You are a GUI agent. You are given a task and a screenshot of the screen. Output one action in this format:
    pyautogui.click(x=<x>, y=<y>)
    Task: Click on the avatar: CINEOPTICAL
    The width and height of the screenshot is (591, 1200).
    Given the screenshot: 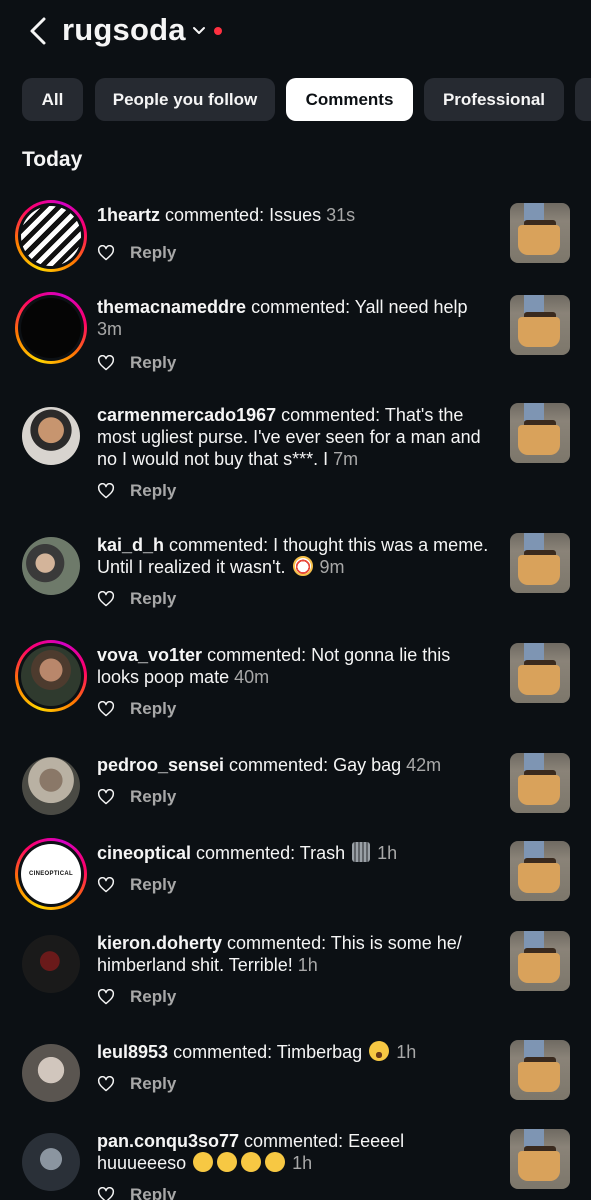 What is the action you would take?
    pyautogui.click(x=51, y=874)
    